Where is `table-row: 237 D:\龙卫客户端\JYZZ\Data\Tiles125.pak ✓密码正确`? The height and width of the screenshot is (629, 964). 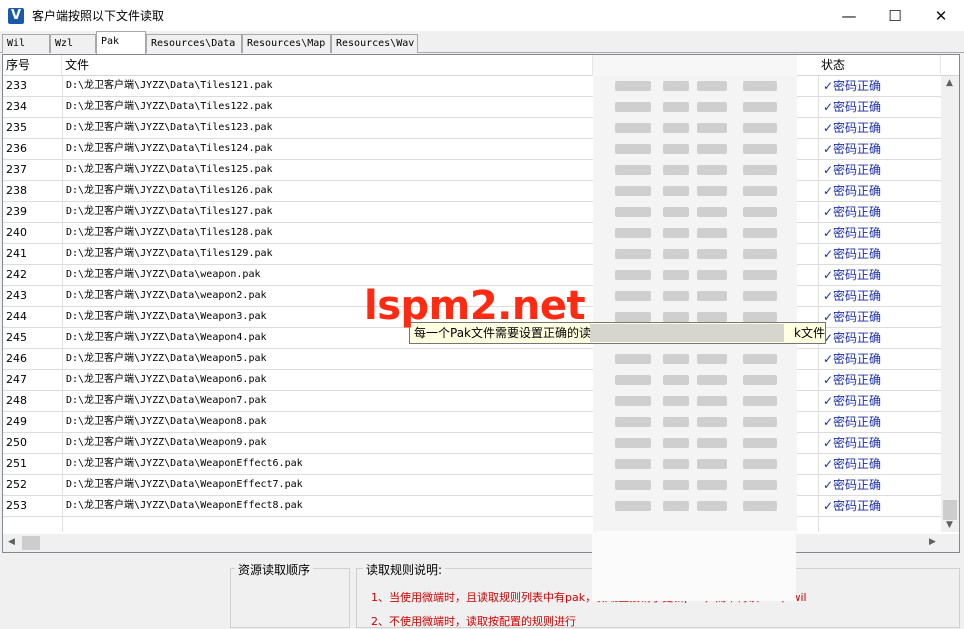
table-row: 237 D:\龙卫客户端\JYZZ\Data\Tiles125.pak ✓密码正确 is located at coordinates (472, 170).